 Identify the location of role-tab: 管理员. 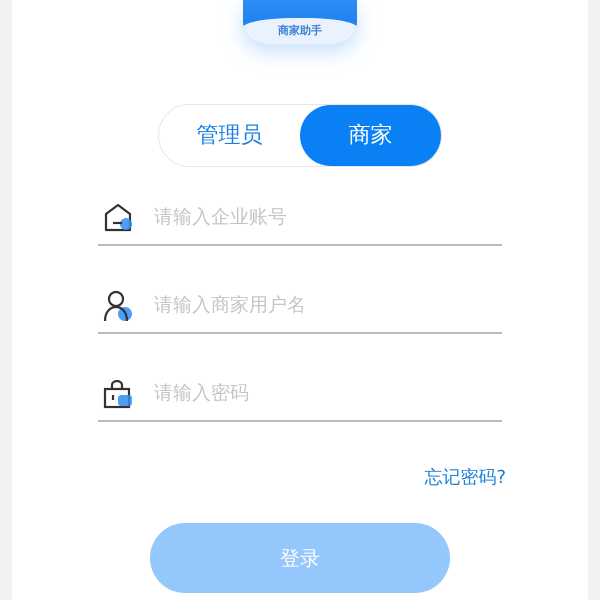
(229, 135).